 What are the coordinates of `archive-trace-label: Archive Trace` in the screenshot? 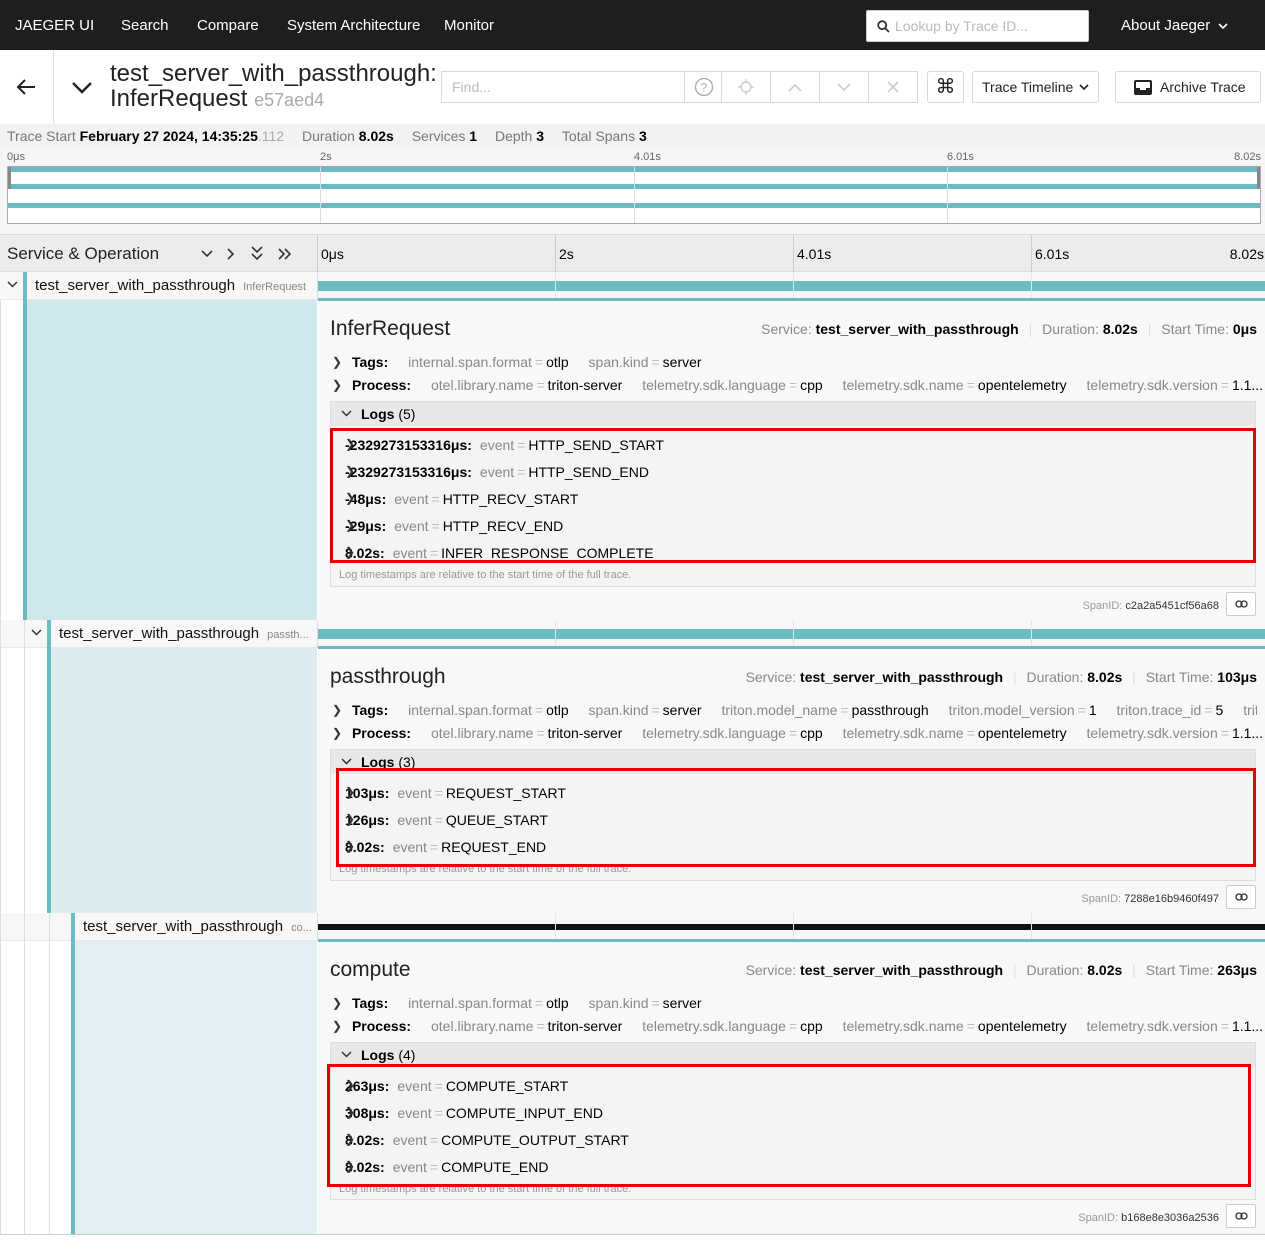 It's located at (1203, 87).